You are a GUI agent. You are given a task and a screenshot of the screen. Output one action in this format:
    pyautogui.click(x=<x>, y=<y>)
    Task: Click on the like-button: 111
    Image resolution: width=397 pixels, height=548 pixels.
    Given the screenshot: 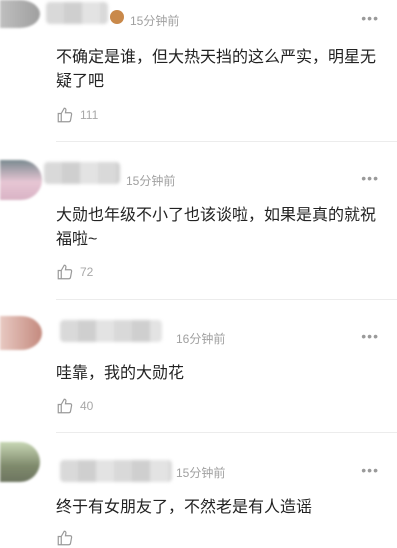 What is the action you would take?
    pyautogui.click(x=77, y=115)
    